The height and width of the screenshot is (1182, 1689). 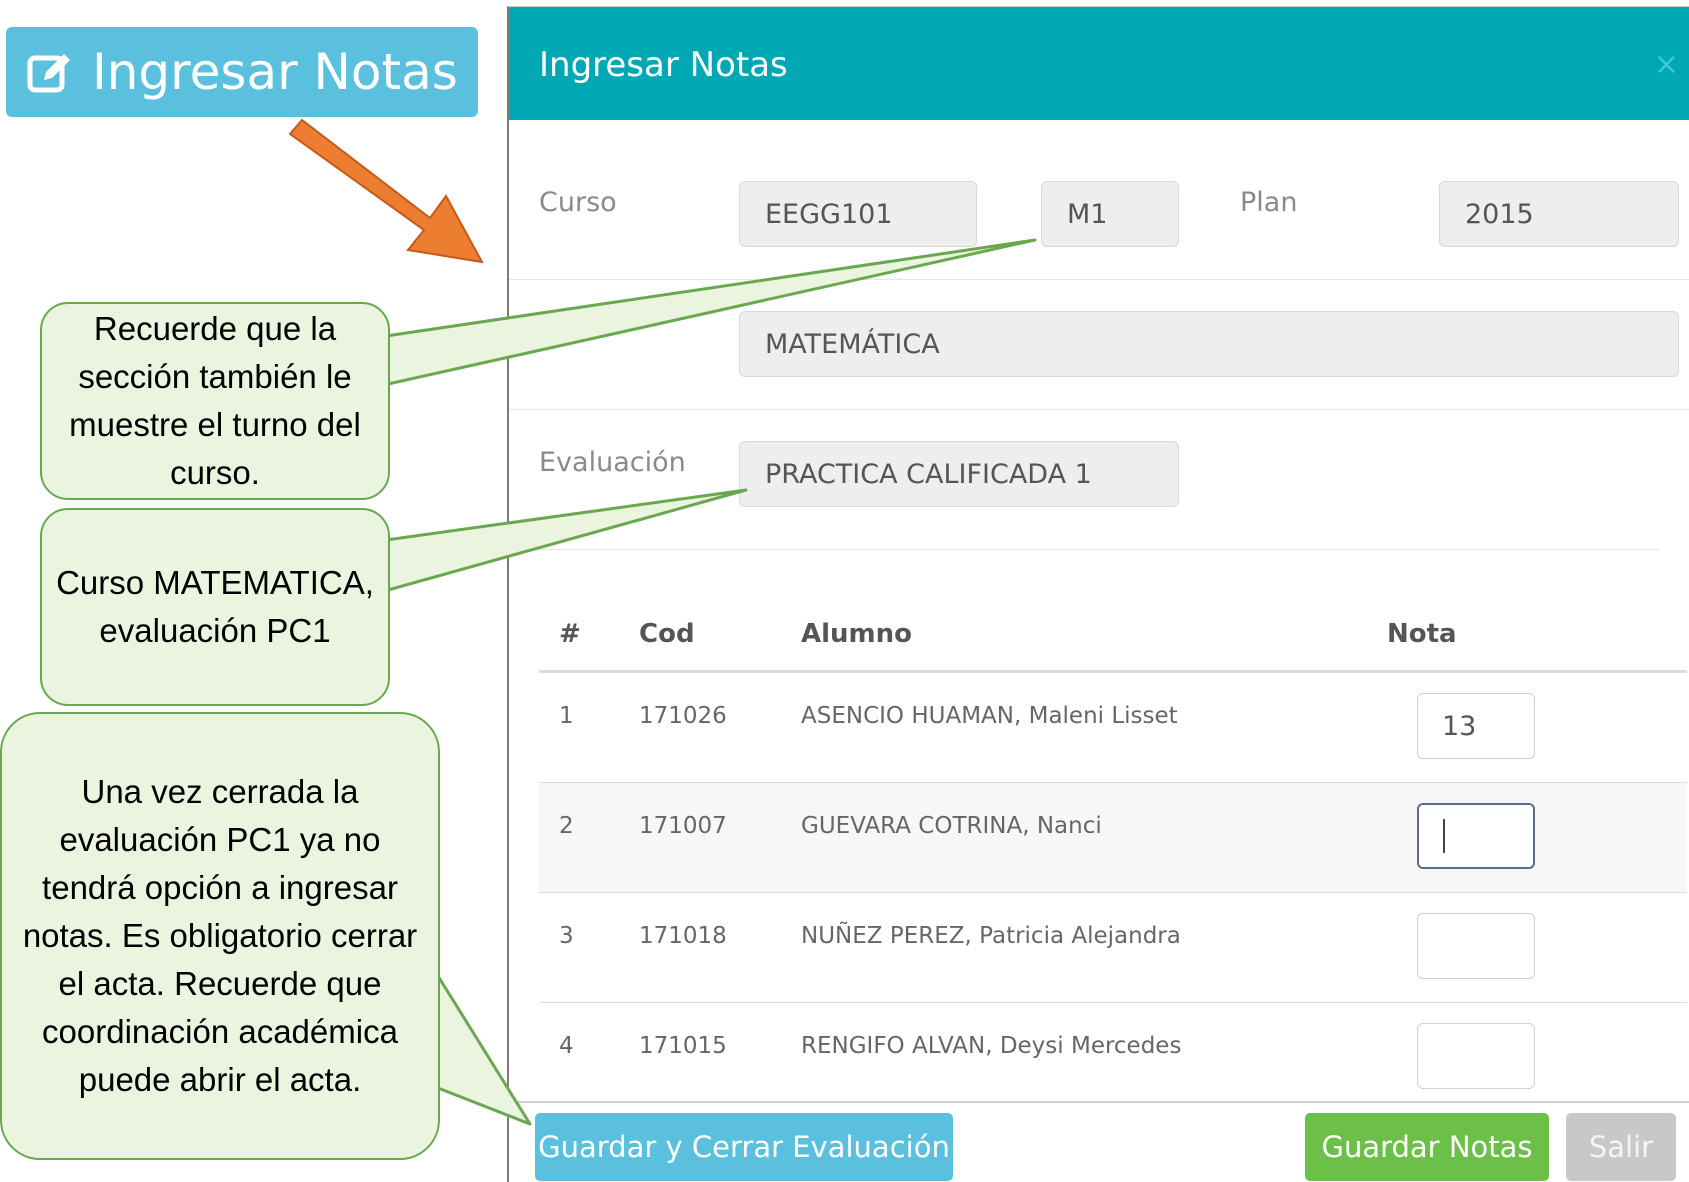 I want to click on row-number: 4, so click(x=566, y=1046).